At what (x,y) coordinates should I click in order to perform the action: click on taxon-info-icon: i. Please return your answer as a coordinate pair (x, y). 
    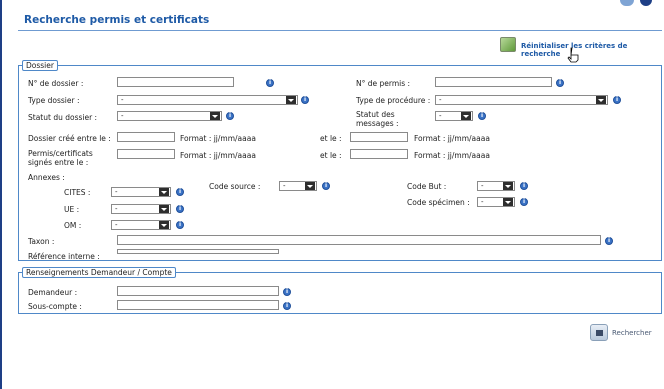
    Looking at the image, I should click on (609, 241).